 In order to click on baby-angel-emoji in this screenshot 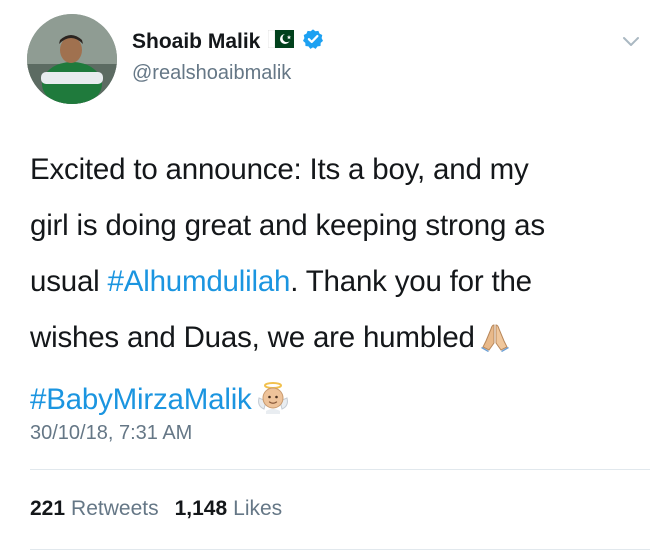, I will do `click(273, 406)`.